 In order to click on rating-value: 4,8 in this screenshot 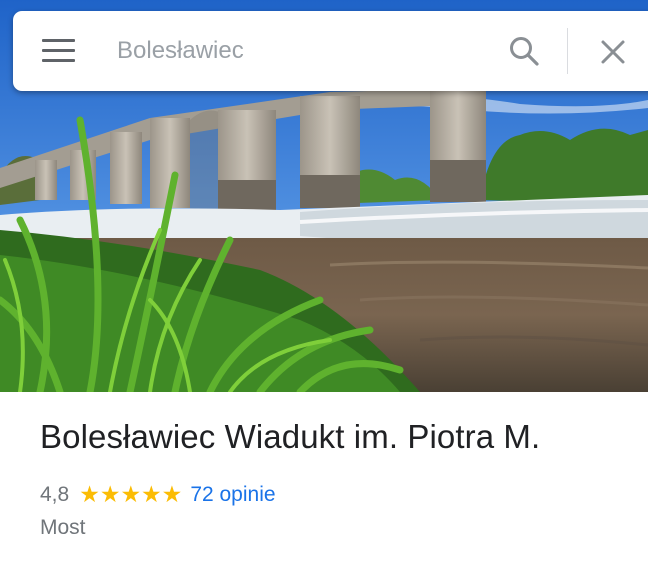, I will do `click(55, 494)`.